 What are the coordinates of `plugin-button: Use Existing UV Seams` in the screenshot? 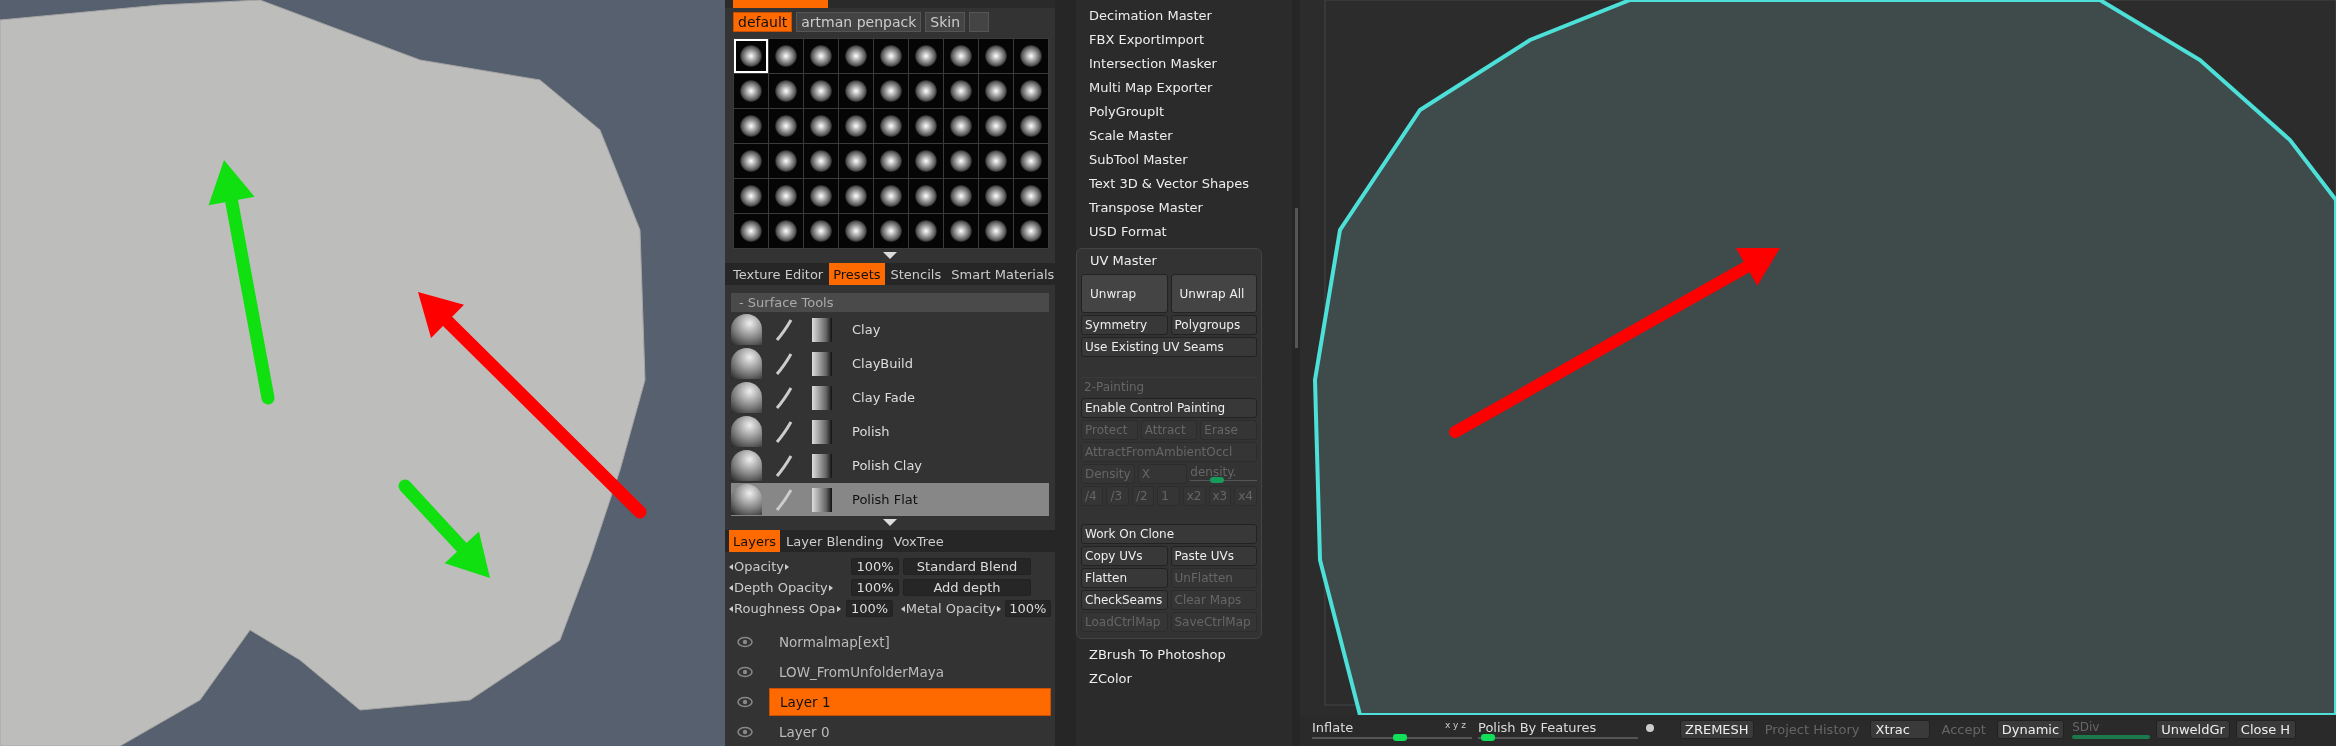 It's located at (1169, 347).